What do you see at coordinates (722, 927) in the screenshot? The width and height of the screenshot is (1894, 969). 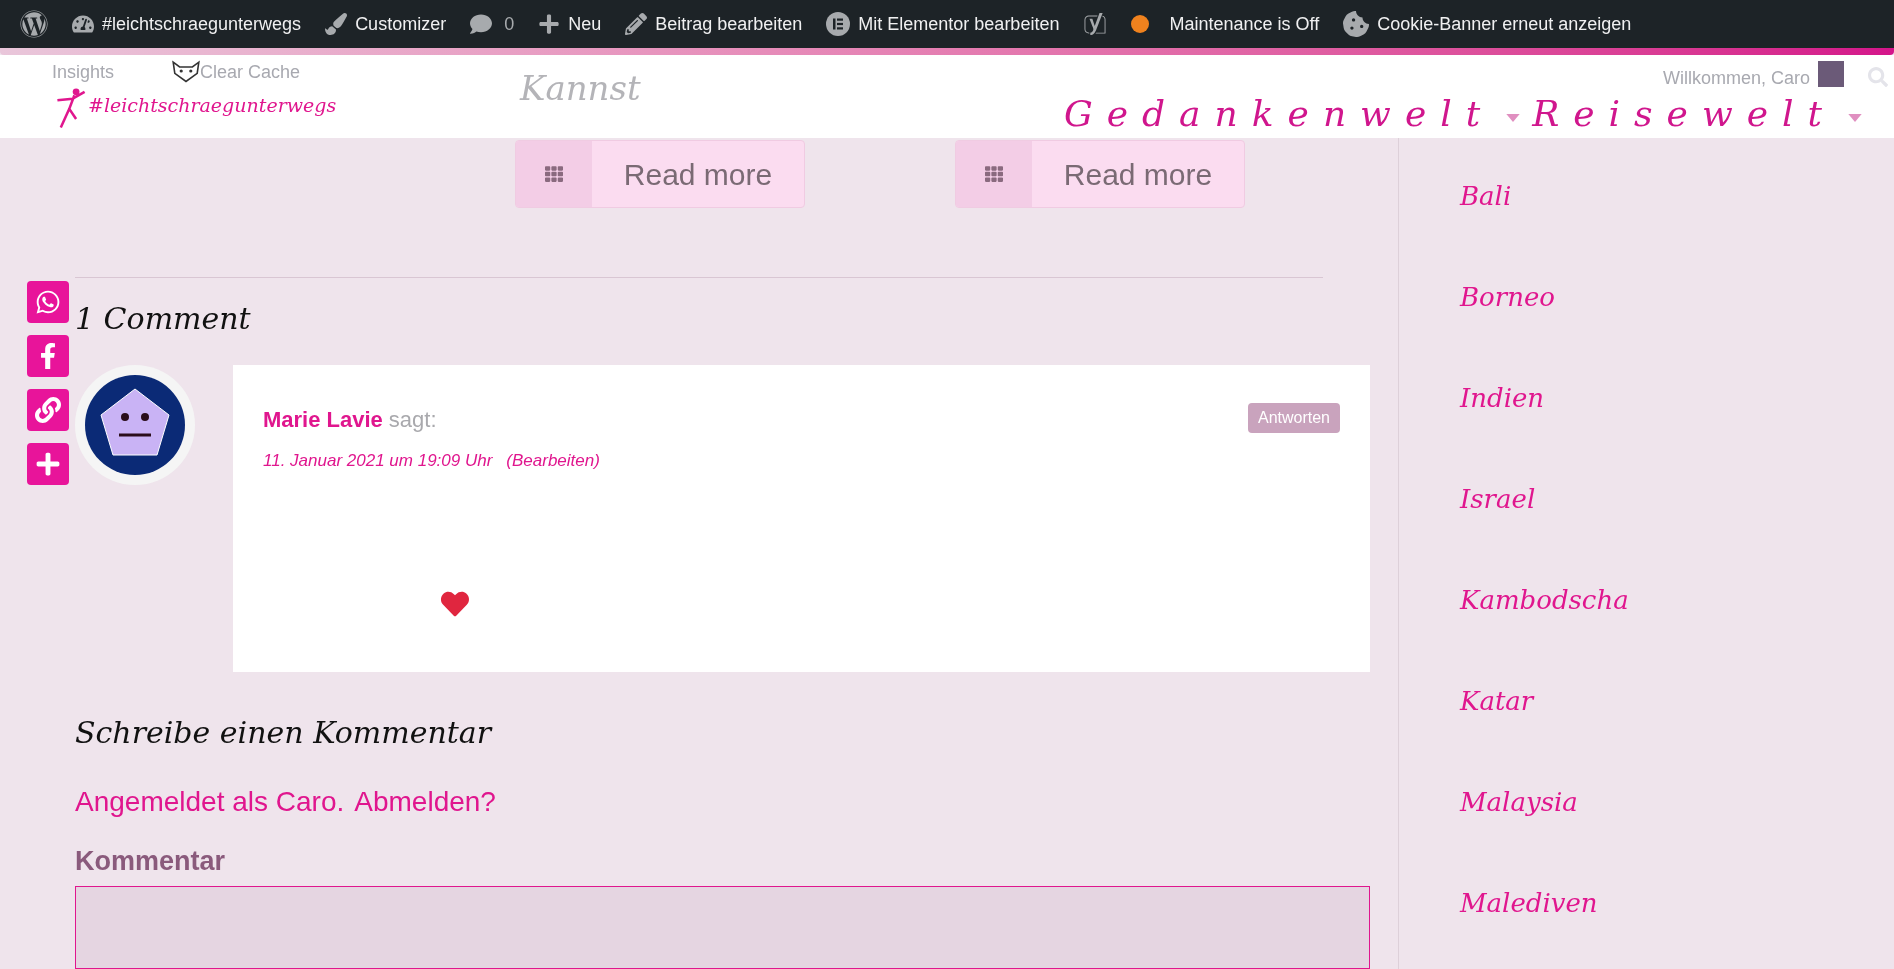 I see `comment-textarea` at bounding box center [722, 927].